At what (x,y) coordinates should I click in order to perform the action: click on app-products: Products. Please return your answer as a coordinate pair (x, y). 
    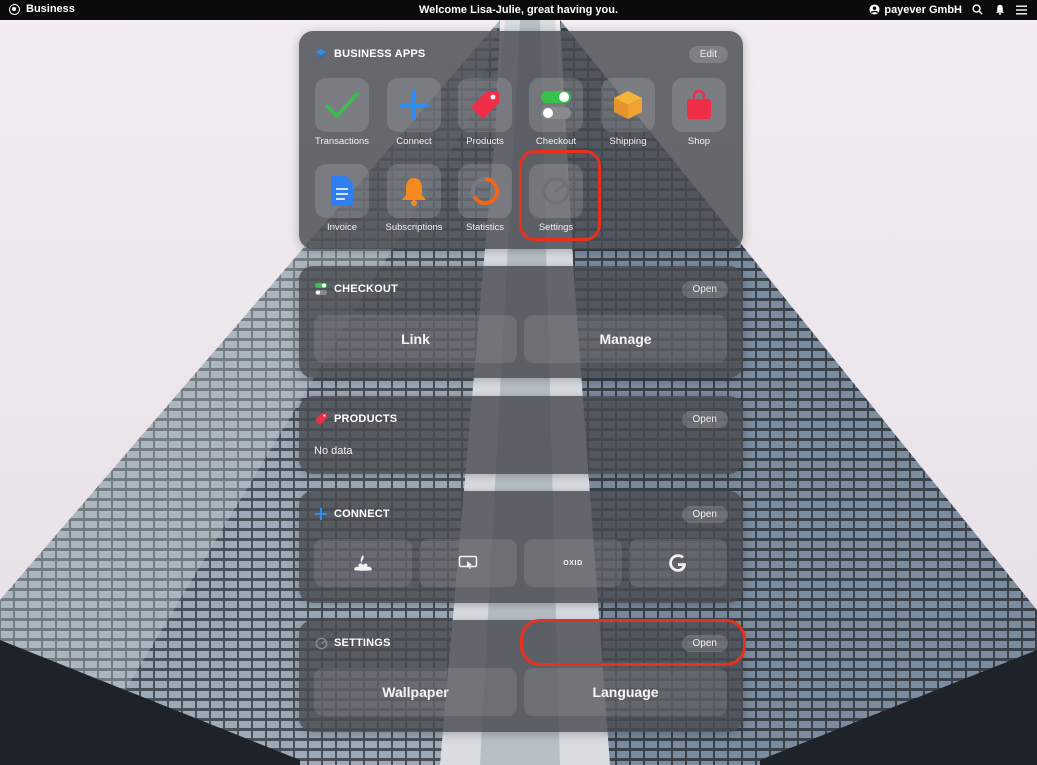
    Looking at the image, I should click on (485, 112).